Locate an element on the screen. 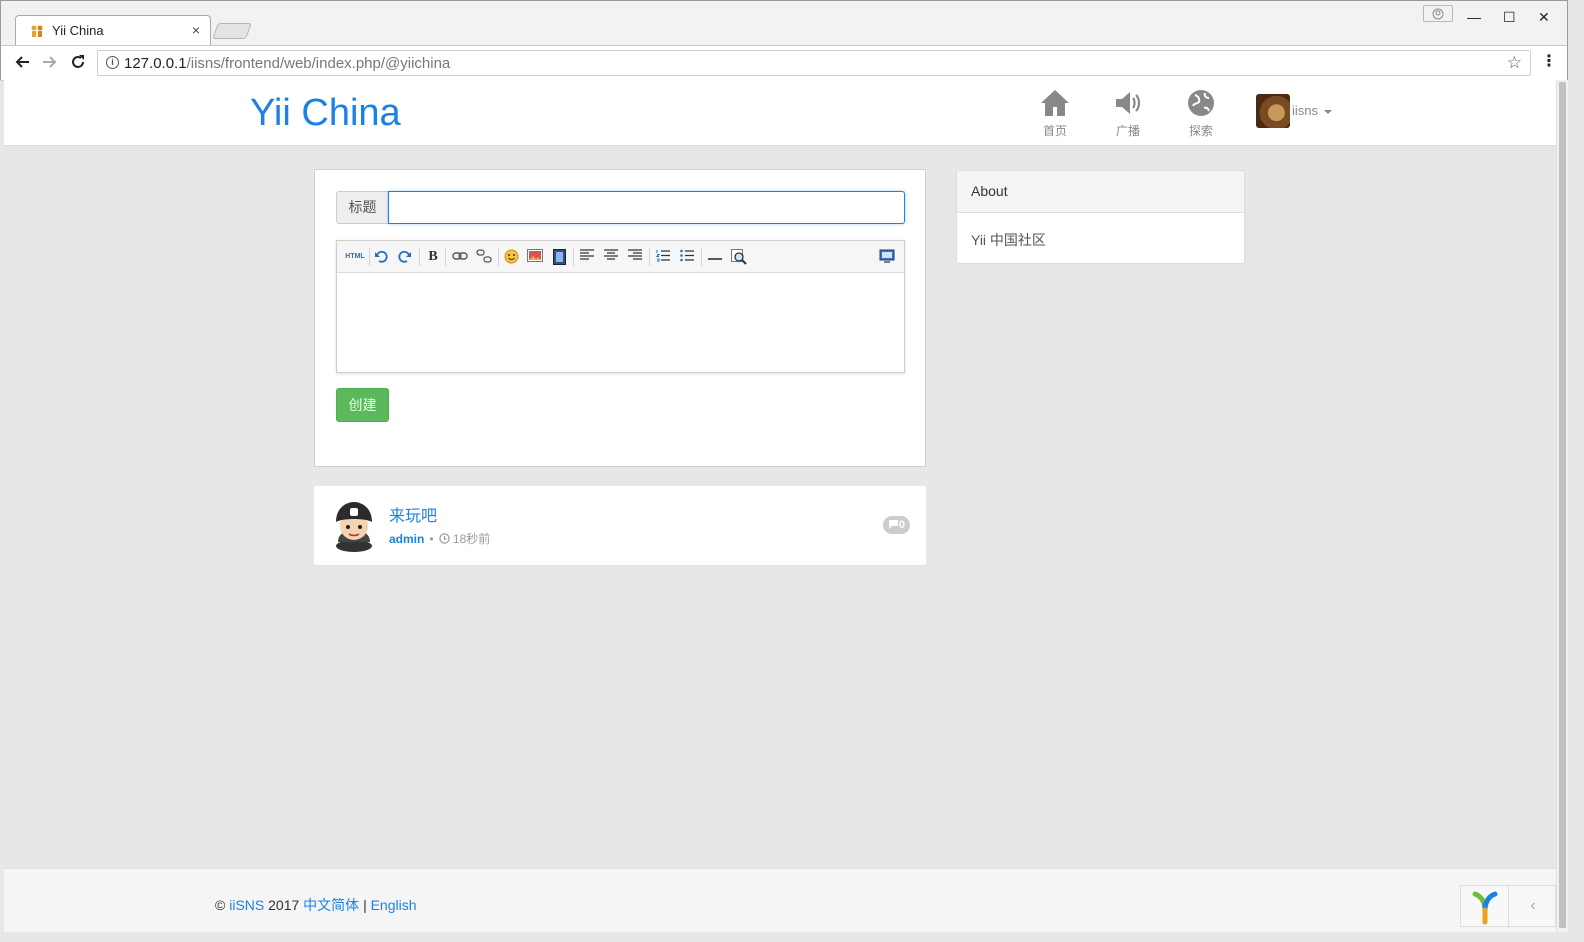 The width and height of the screenshot is (1584, 942). unordered-list-icon is located at coordinates (687, 257).